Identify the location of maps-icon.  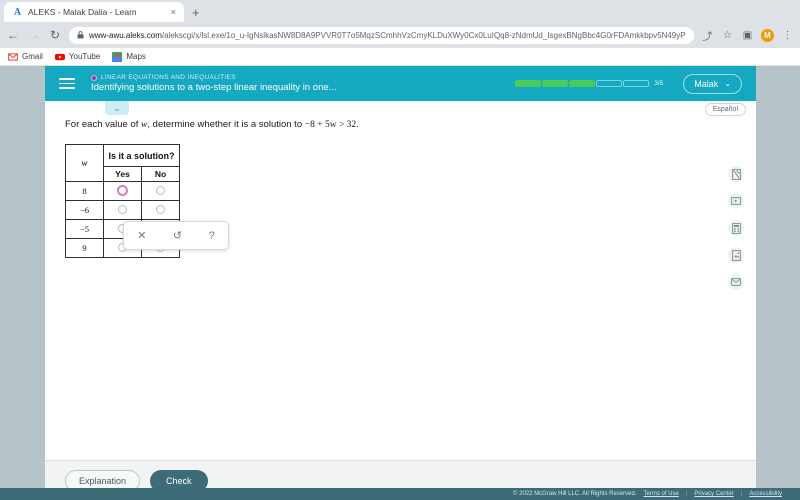
(117, 56).